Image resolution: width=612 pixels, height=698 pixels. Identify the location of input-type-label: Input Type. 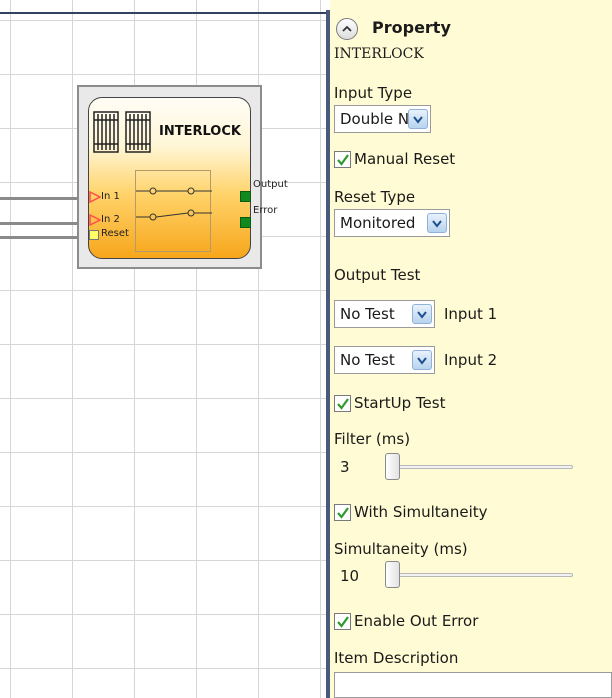
(373, 93).